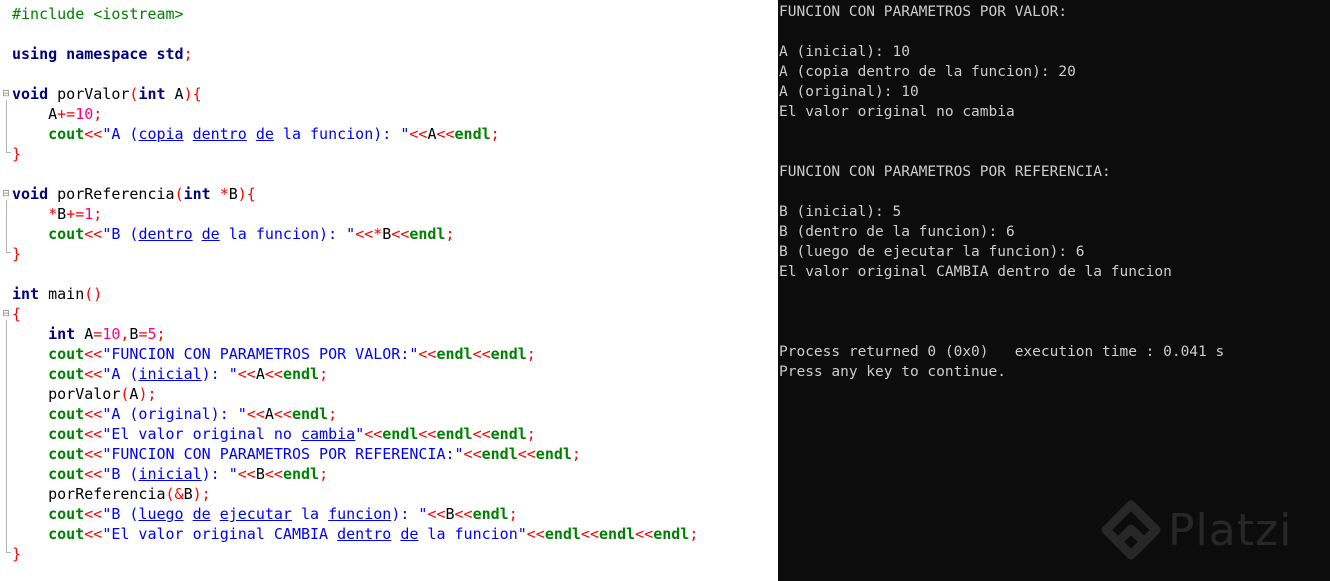 This screenshot has height=581, width=1330. I want to click on code-token: =, so click(98, 334).